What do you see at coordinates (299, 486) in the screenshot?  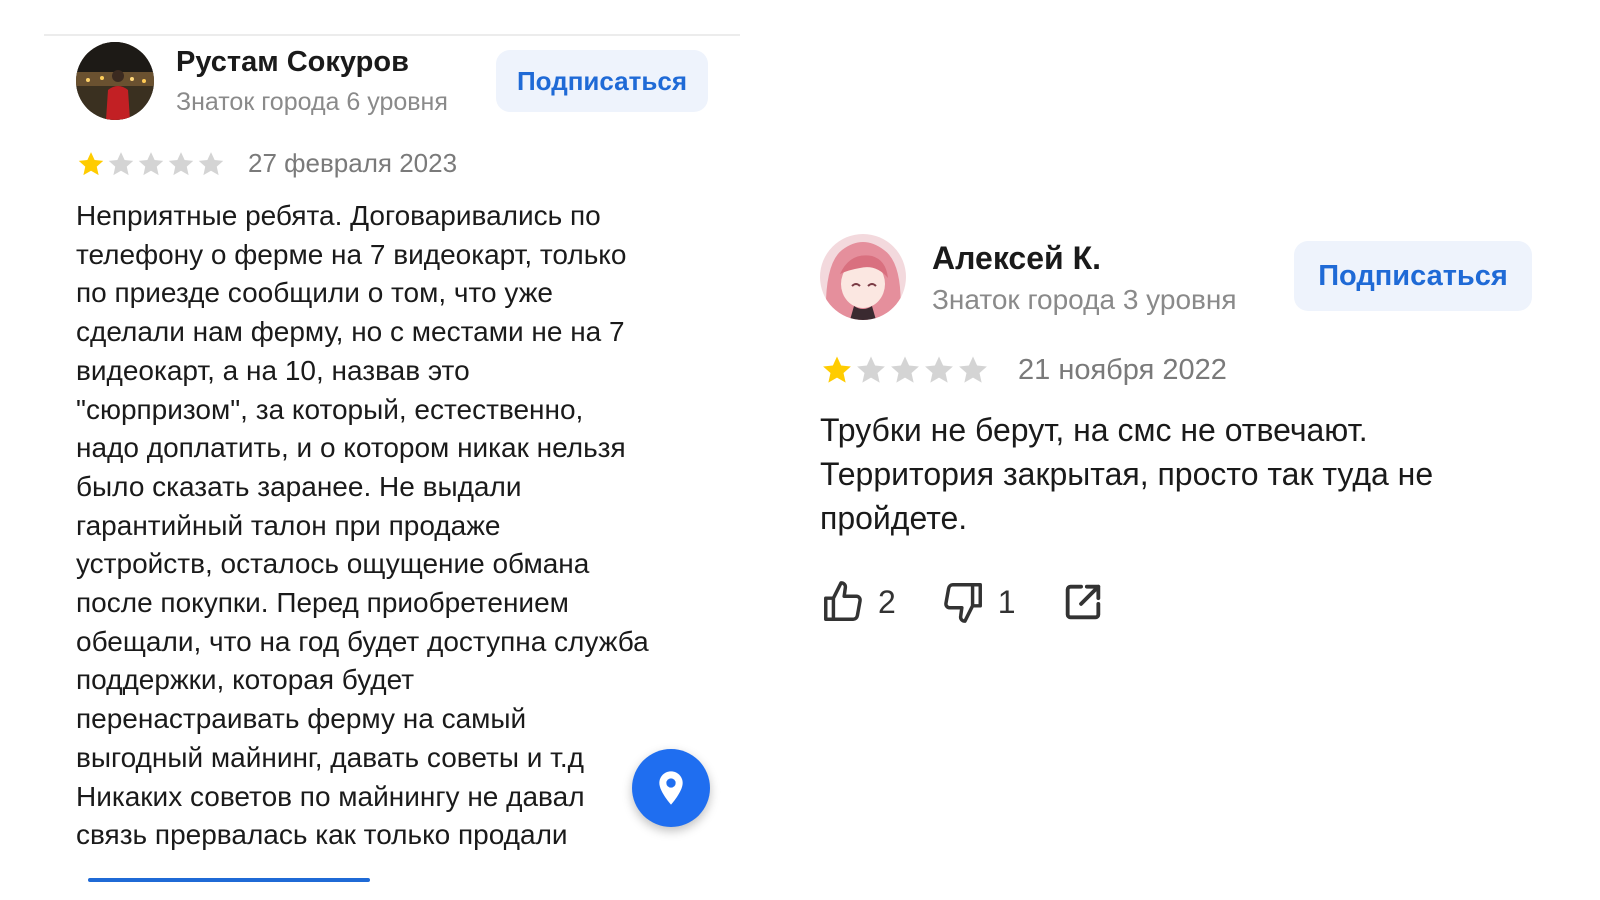 I see `review-text-line: было сказать заранее. Не выдали` at bounding box center [299, 486].